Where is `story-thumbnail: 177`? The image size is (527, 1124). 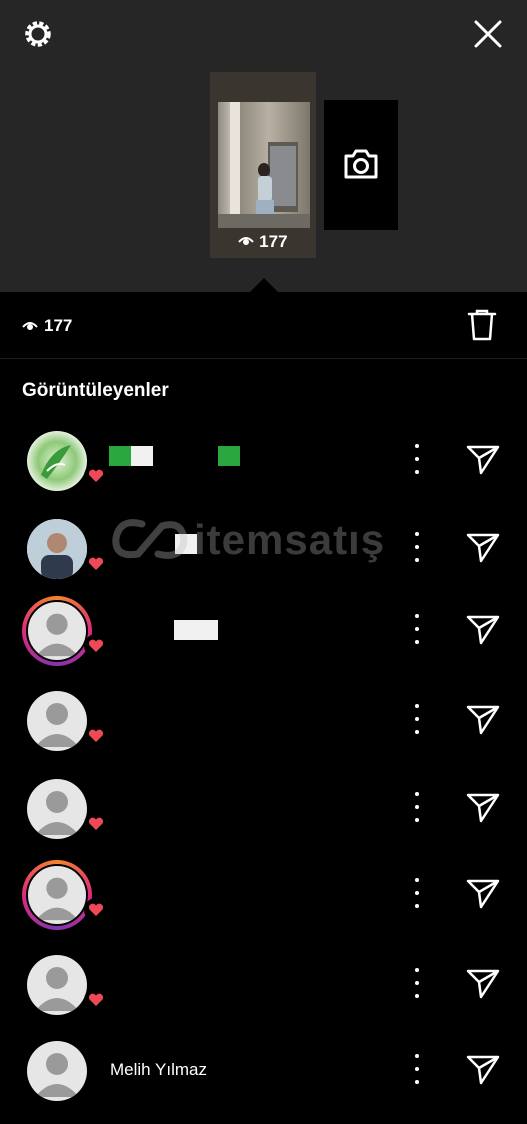
story-thumbnail: 177 is located at coordinates (263, 165).